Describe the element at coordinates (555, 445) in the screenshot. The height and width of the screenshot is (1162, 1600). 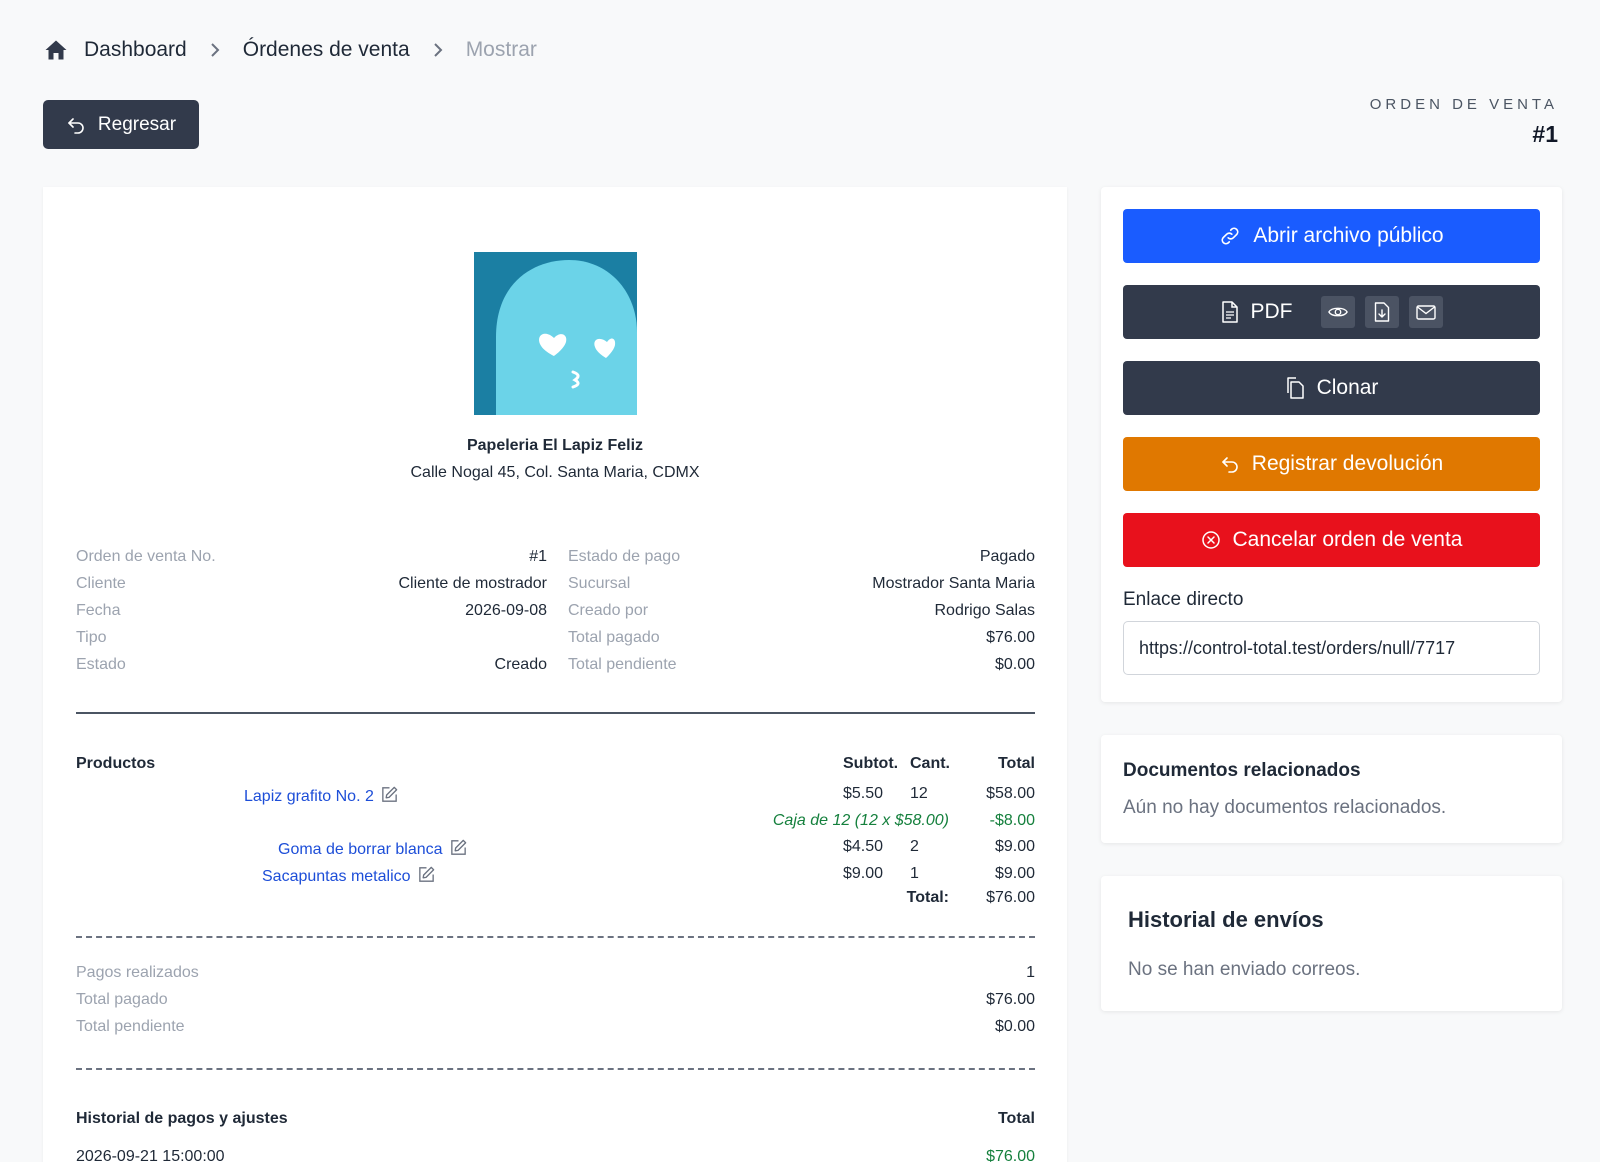
I see `company-name: Papeleria El Lapiz Feliz` at that location.